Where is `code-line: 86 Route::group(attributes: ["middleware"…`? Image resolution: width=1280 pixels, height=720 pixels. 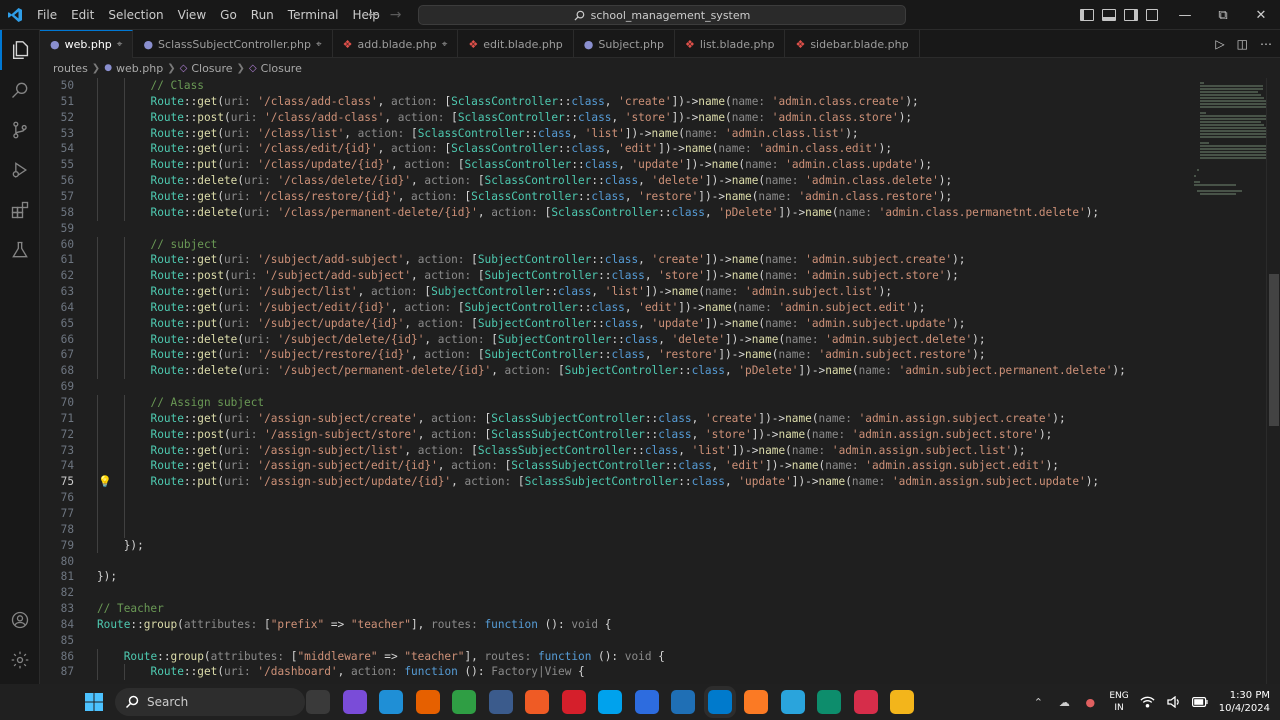 code-line: 86 Route::group(attributes: ["middleware"… is located at coordinates (615, 657).